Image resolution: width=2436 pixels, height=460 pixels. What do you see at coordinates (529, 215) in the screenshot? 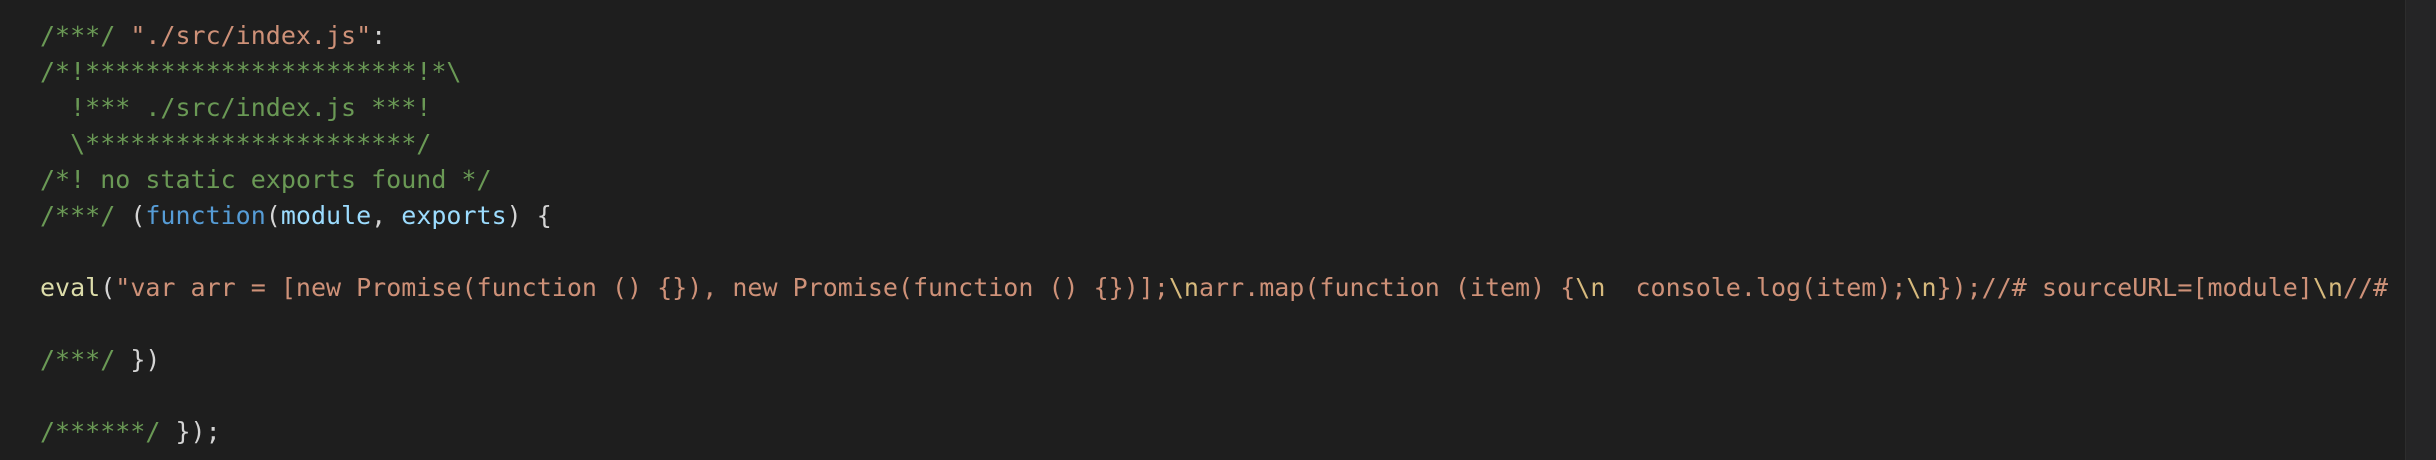
I see `code-token-default: ) {` at bounding box center [529, 215].